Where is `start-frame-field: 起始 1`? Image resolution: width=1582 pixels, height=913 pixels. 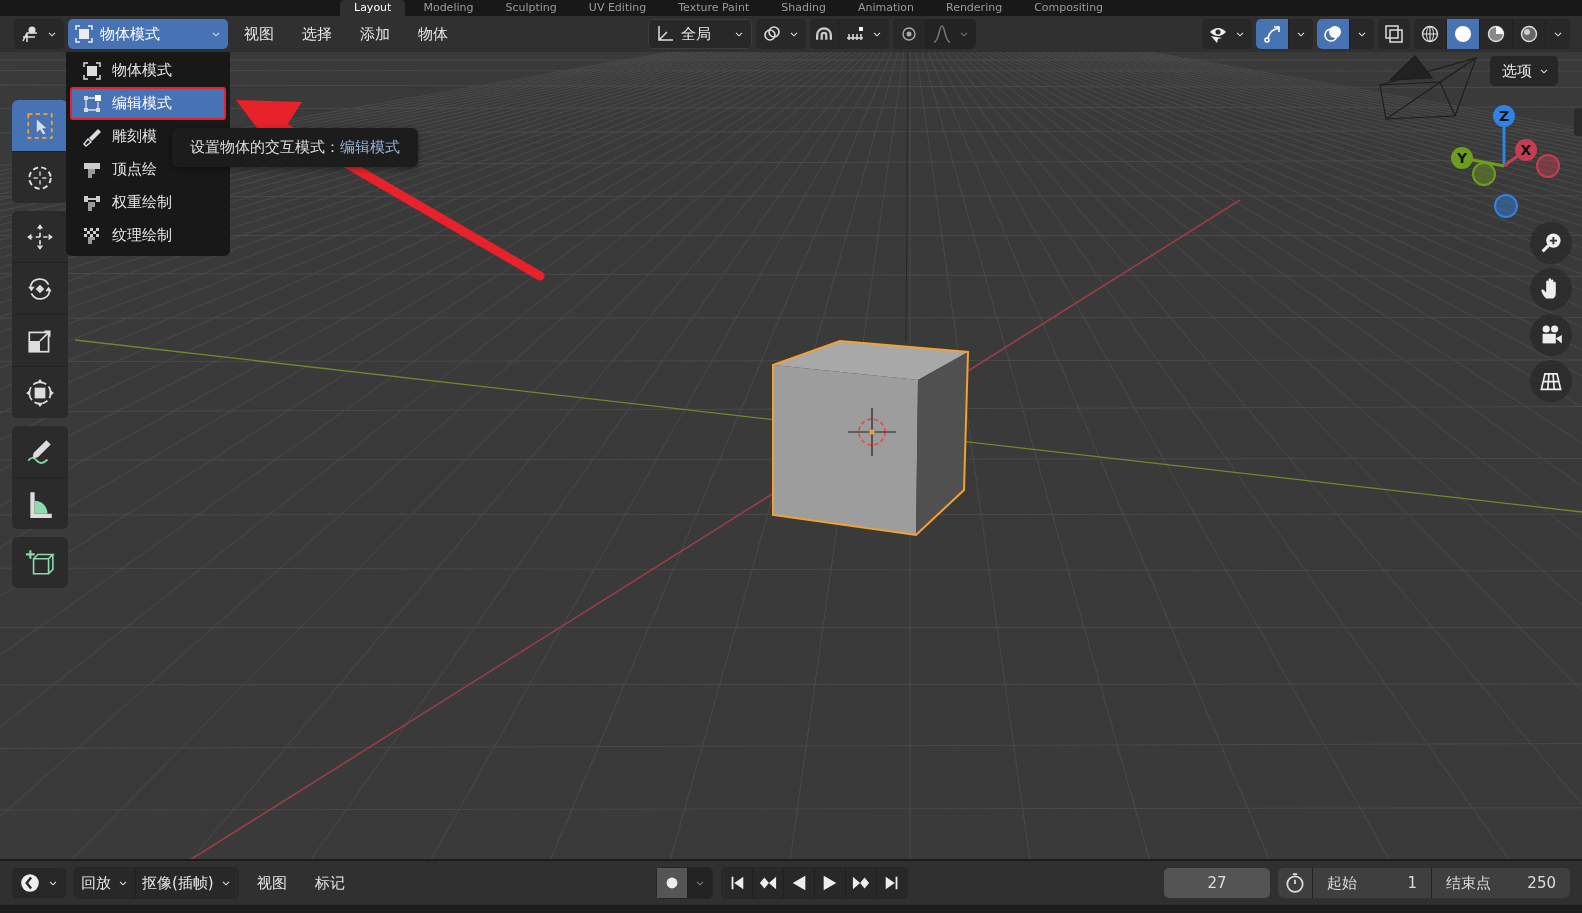 start-frame-field: 起始 1 is located at coordinates (1372, 883).